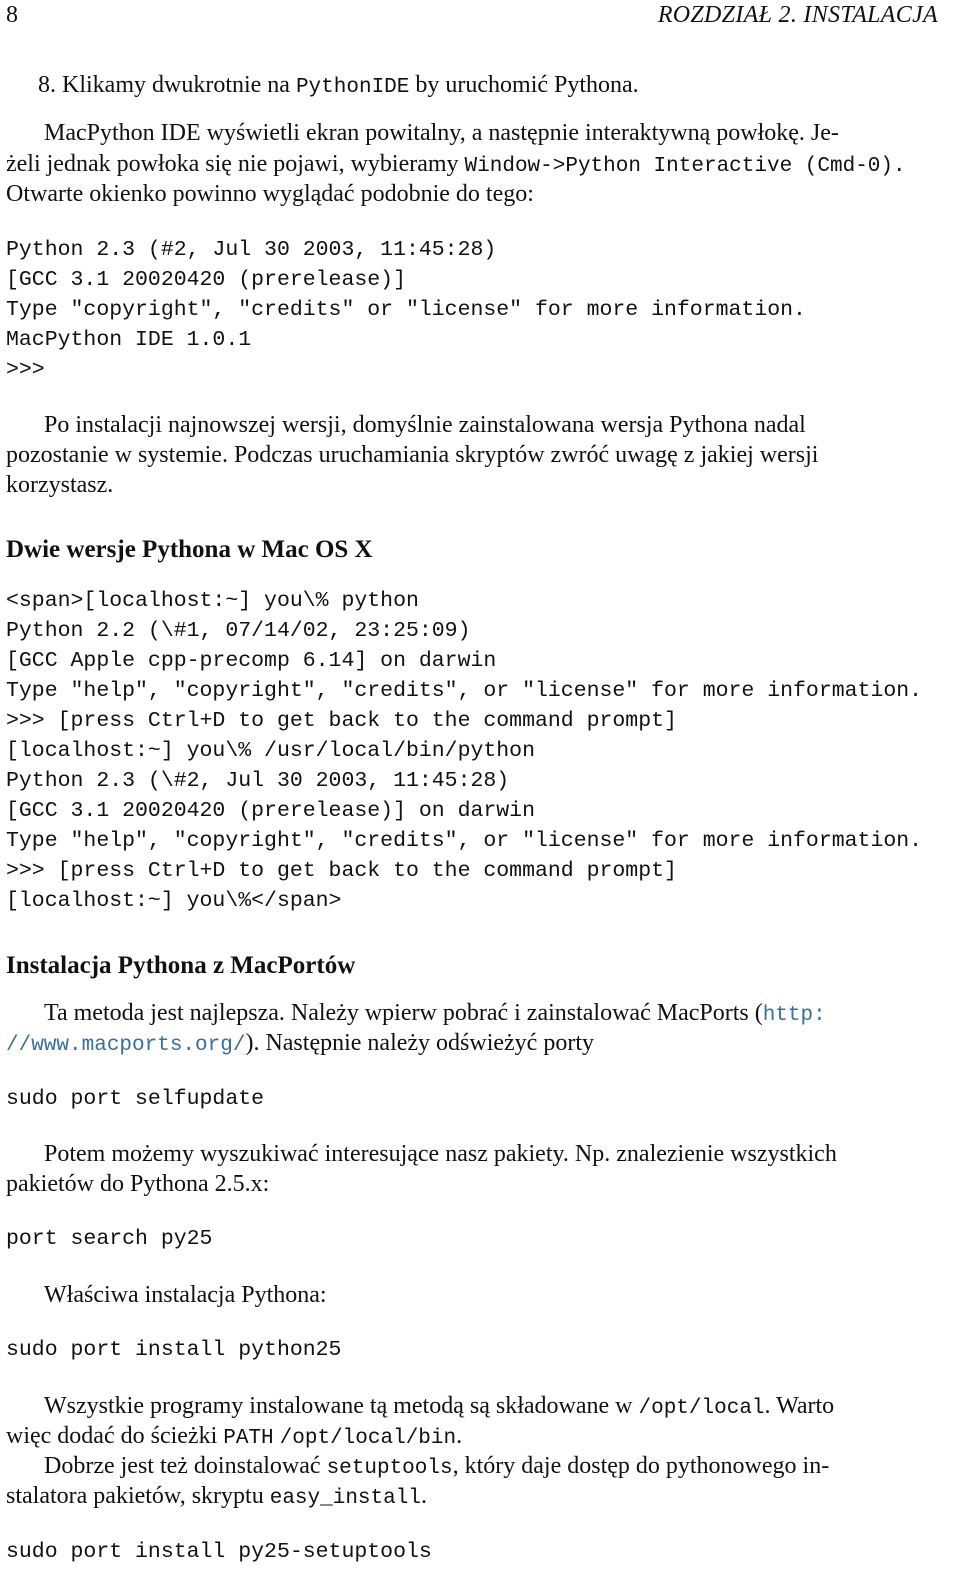 This screenshot has width=960, height=1572. What do you see at coordinates (115, 1436) in the screenshot?
I see `paragraph-text: więc dodać do ścieżki` at bounding box center [115, 1436].